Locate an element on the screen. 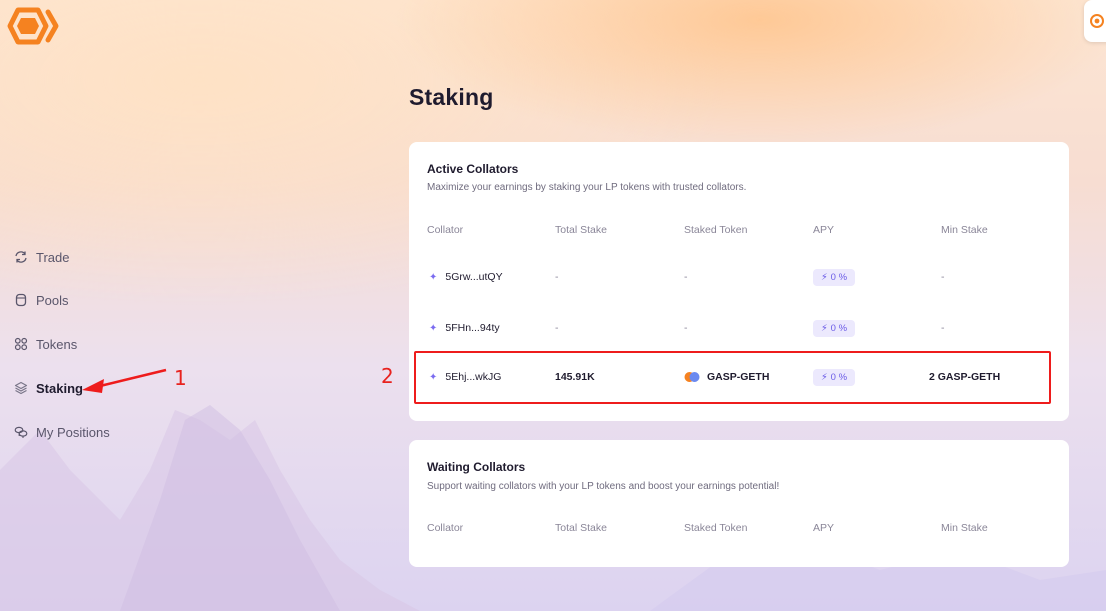 The width and height of the screenshot is (1106, 611). sidebar-item-pools: Pools is located at coordinates (41, 300).